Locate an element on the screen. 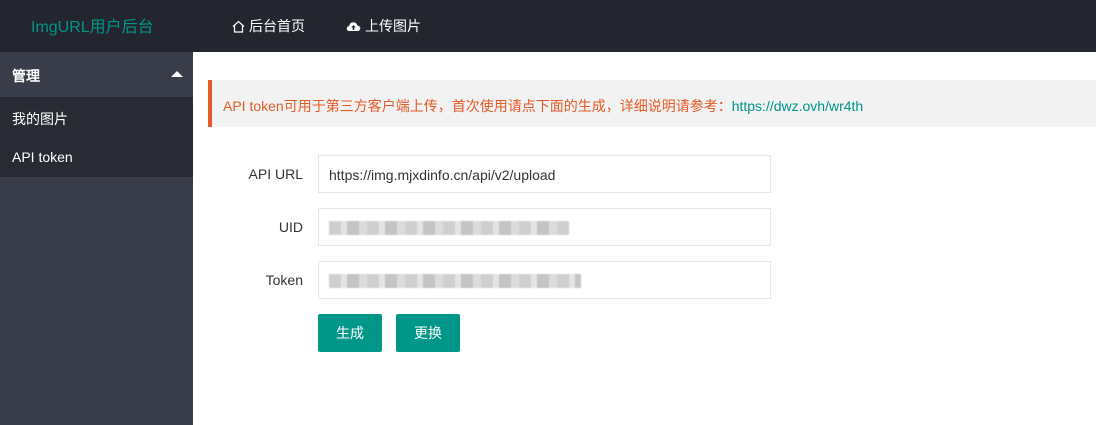  token-field is located at coordinates (544, 280).